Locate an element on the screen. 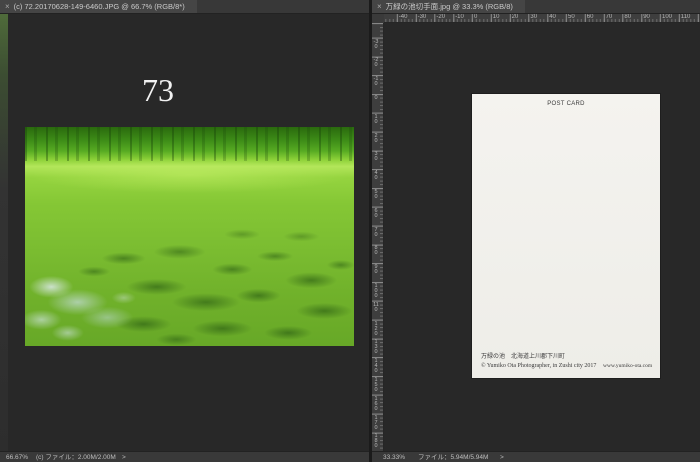 The image size is (700, 462). horizontal-ruler-label: -30 is located at coordinates (422, 17).